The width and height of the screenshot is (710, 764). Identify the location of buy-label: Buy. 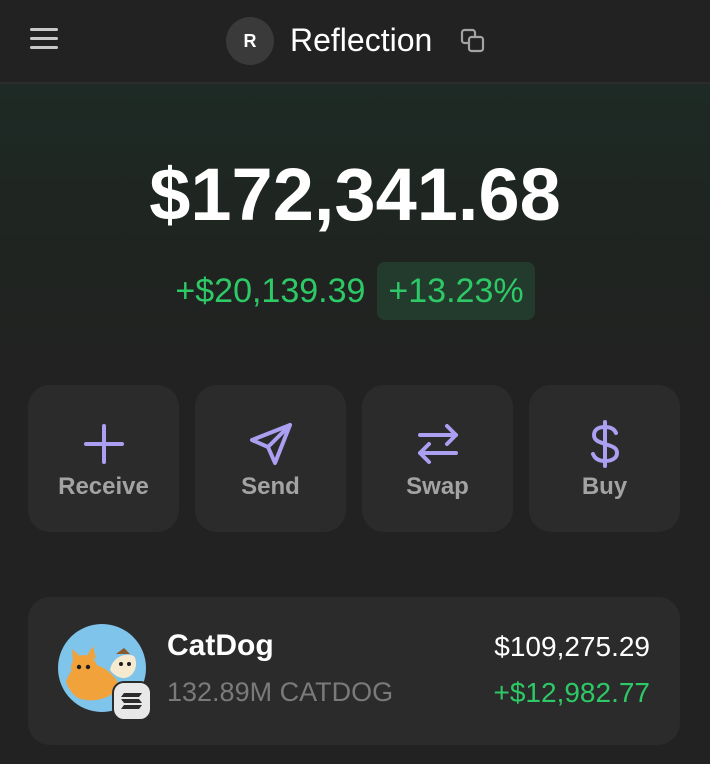
(604, 486).